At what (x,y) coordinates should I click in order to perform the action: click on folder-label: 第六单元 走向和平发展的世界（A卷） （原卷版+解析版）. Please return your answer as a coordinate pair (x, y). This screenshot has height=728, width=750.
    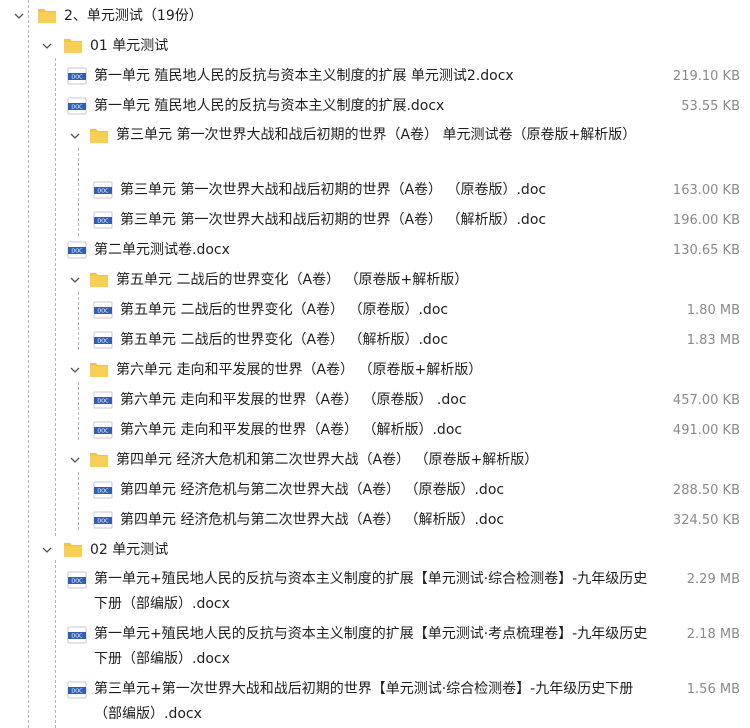
    Looking at the image, I should click on (299, 370).